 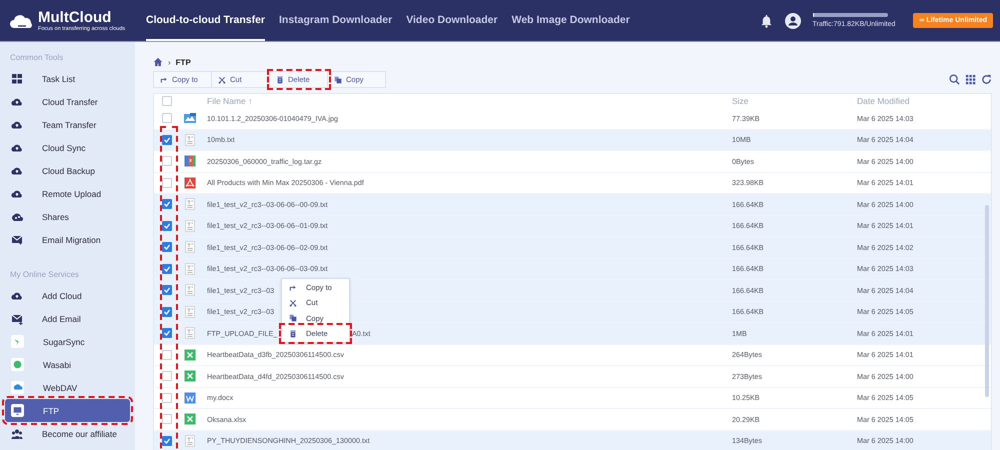 I want to click on sidebar-item: Team Transfer, so click(x=65, y=124).